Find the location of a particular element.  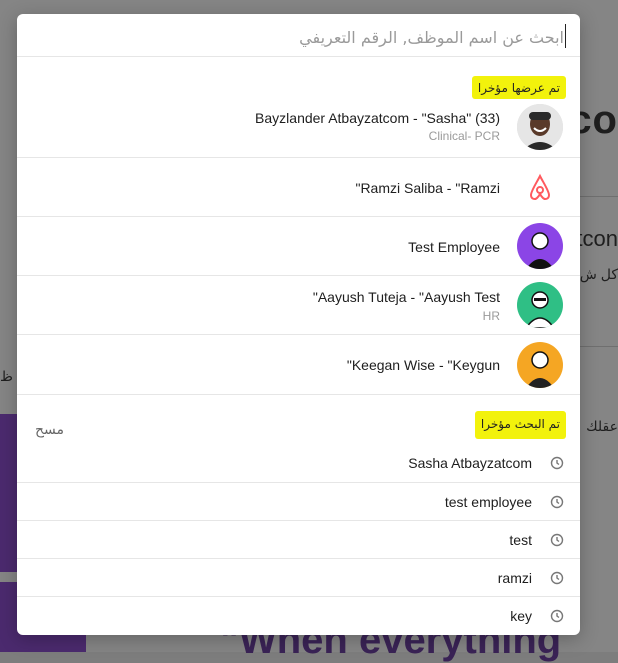

illustrated-avatar-orange is located at coordinates (540, 365).